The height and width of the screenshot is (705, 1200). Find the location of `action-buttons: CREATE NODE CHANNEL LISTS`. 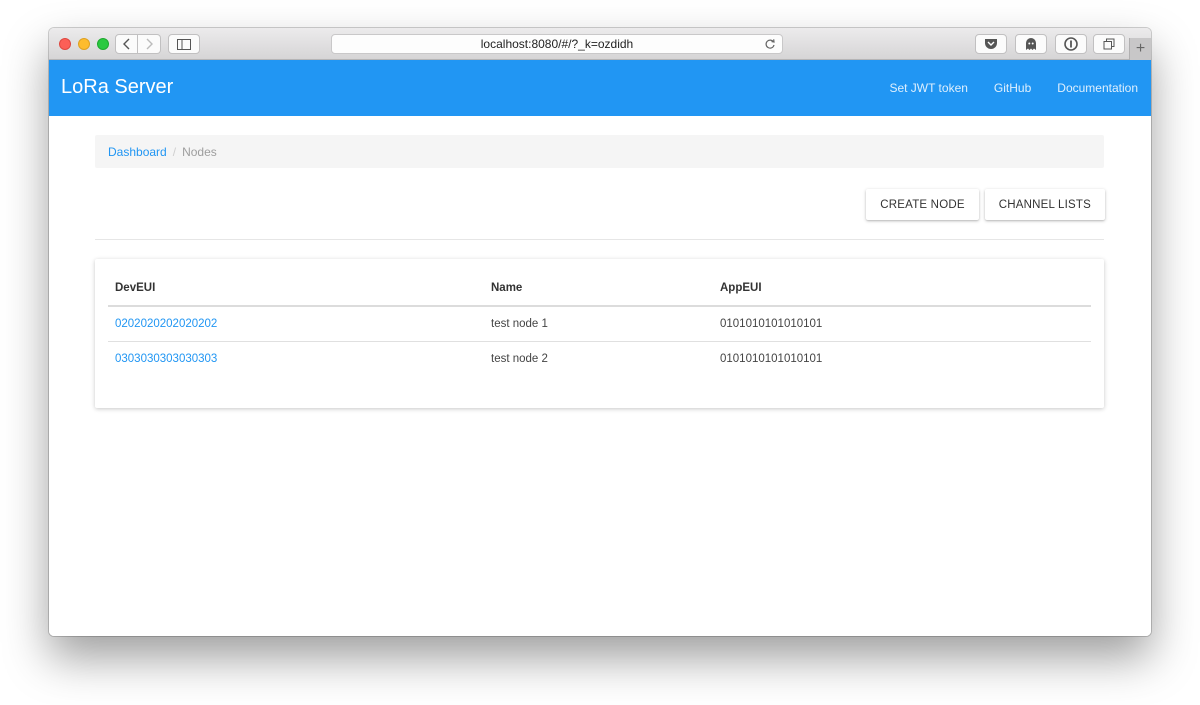

action-buttons: CREATE NODE CHANNEL LISTS is located at coordinates (985, 204).